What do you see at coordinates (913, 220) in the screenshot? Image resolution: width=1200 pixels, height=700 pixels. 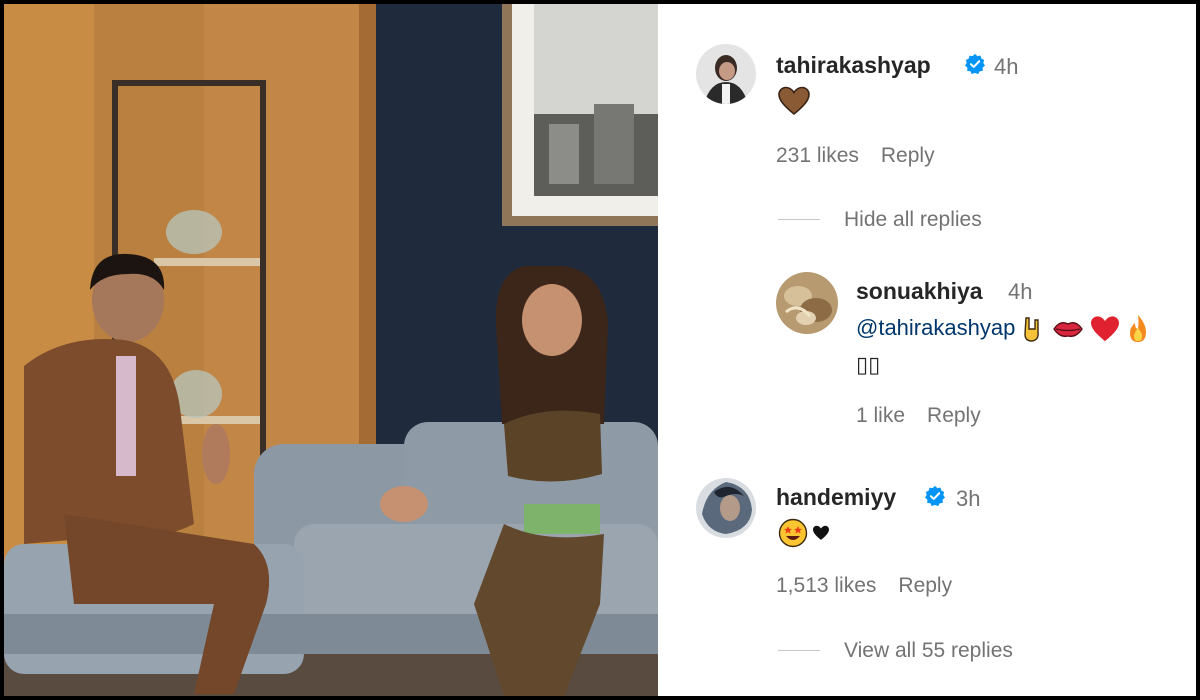 I see `hide-replies-button: Hide all replies` at bounding box center [913, 220].